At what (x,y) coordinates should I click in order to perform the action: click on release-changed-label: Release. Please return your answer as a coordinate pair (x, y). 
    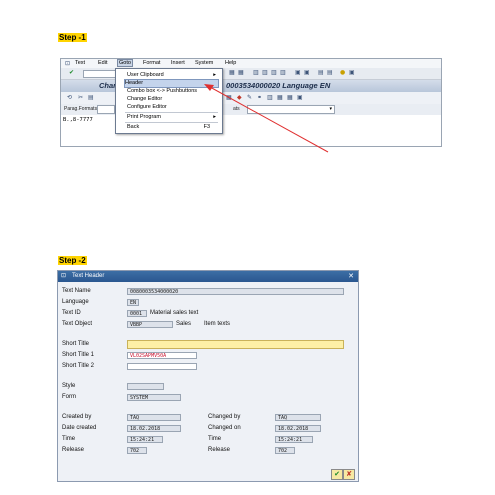
    Looking at the image, I should click on (219, 450).